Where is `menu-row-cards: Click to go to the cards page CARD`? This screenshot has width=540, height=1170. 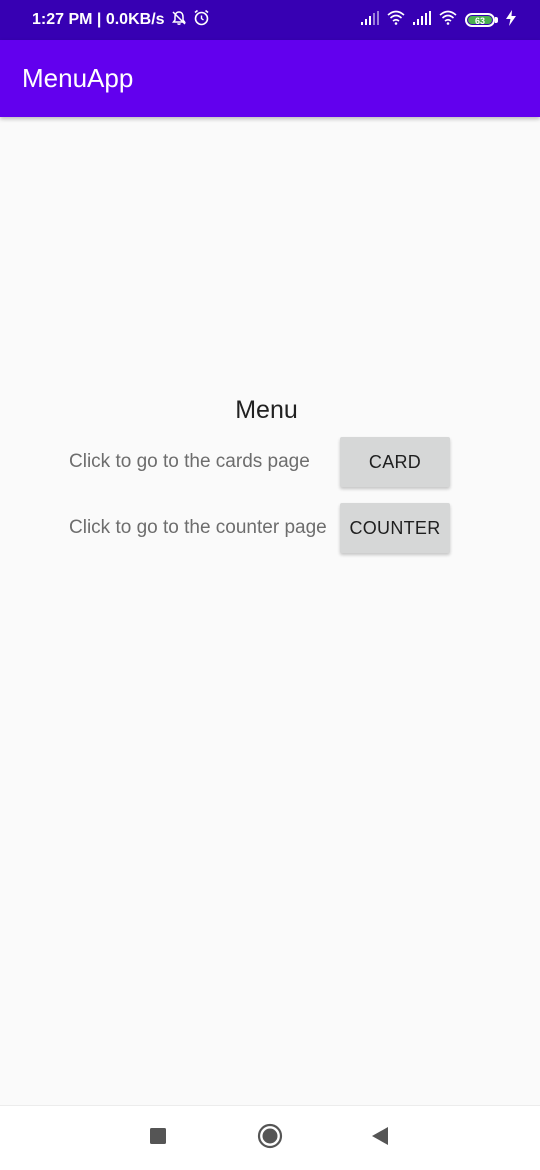 menu-row-cards: Click to go to the cards page CARD is located at coordinates (269, 462).